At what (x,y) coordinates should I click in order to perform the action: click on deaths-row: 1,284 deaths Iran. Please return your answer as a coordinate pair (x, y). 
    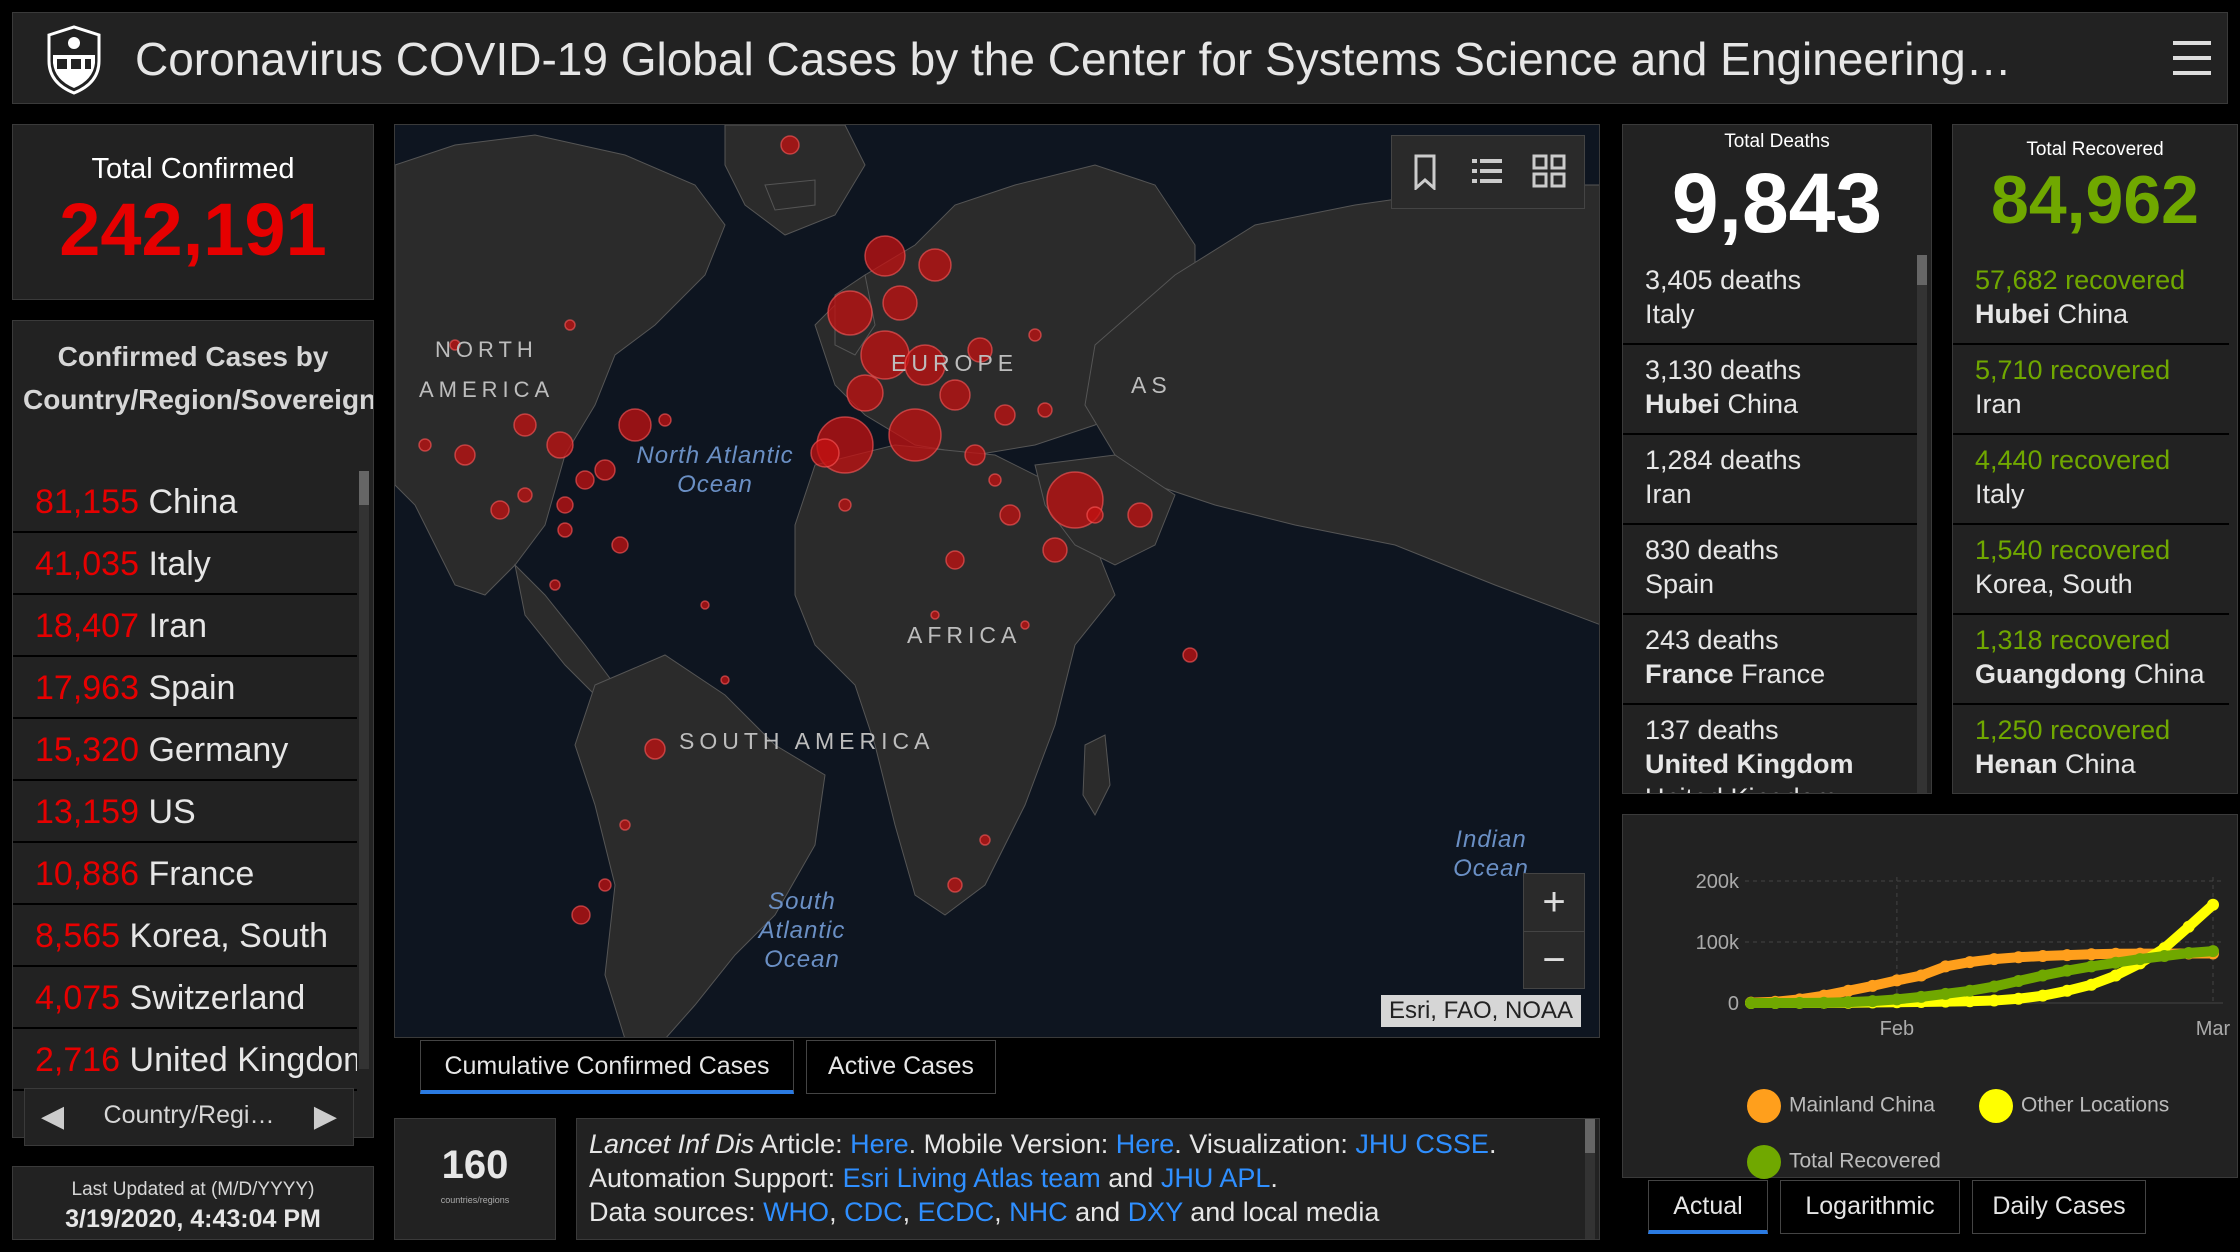
    Looking at the image, I should click on (1770, 480).